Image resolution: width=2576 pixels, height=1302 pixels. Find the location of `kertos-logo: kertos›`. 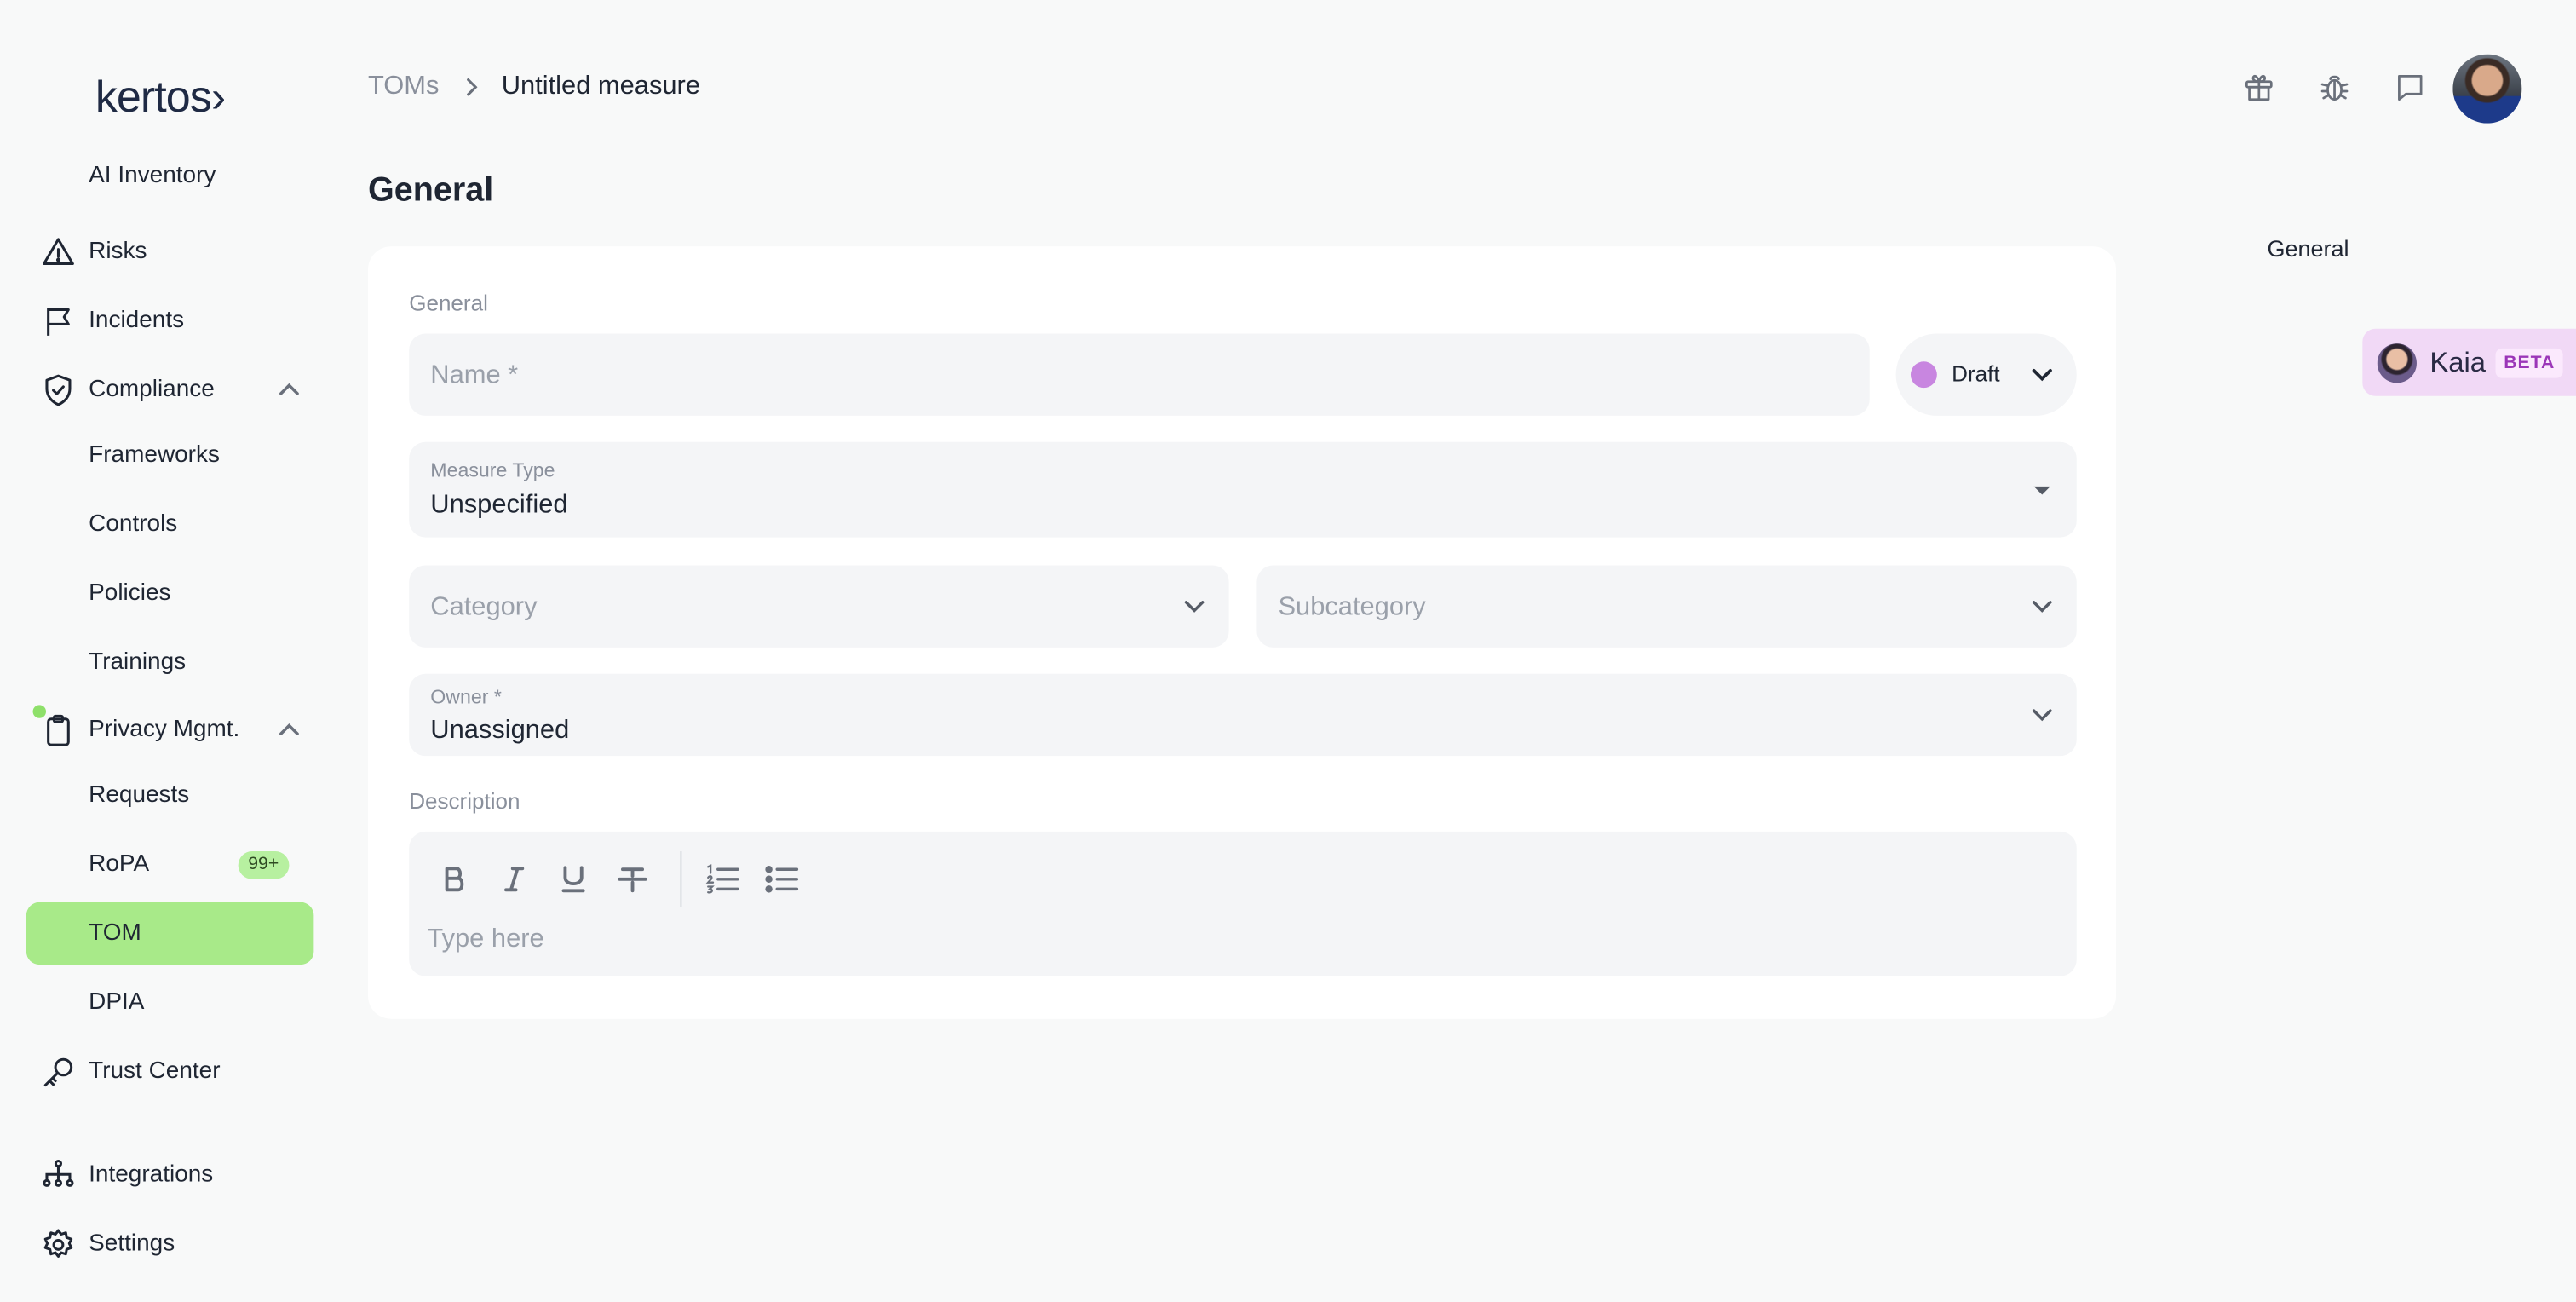

kertos-logo: kertos› is located at coordinates (160, 98).